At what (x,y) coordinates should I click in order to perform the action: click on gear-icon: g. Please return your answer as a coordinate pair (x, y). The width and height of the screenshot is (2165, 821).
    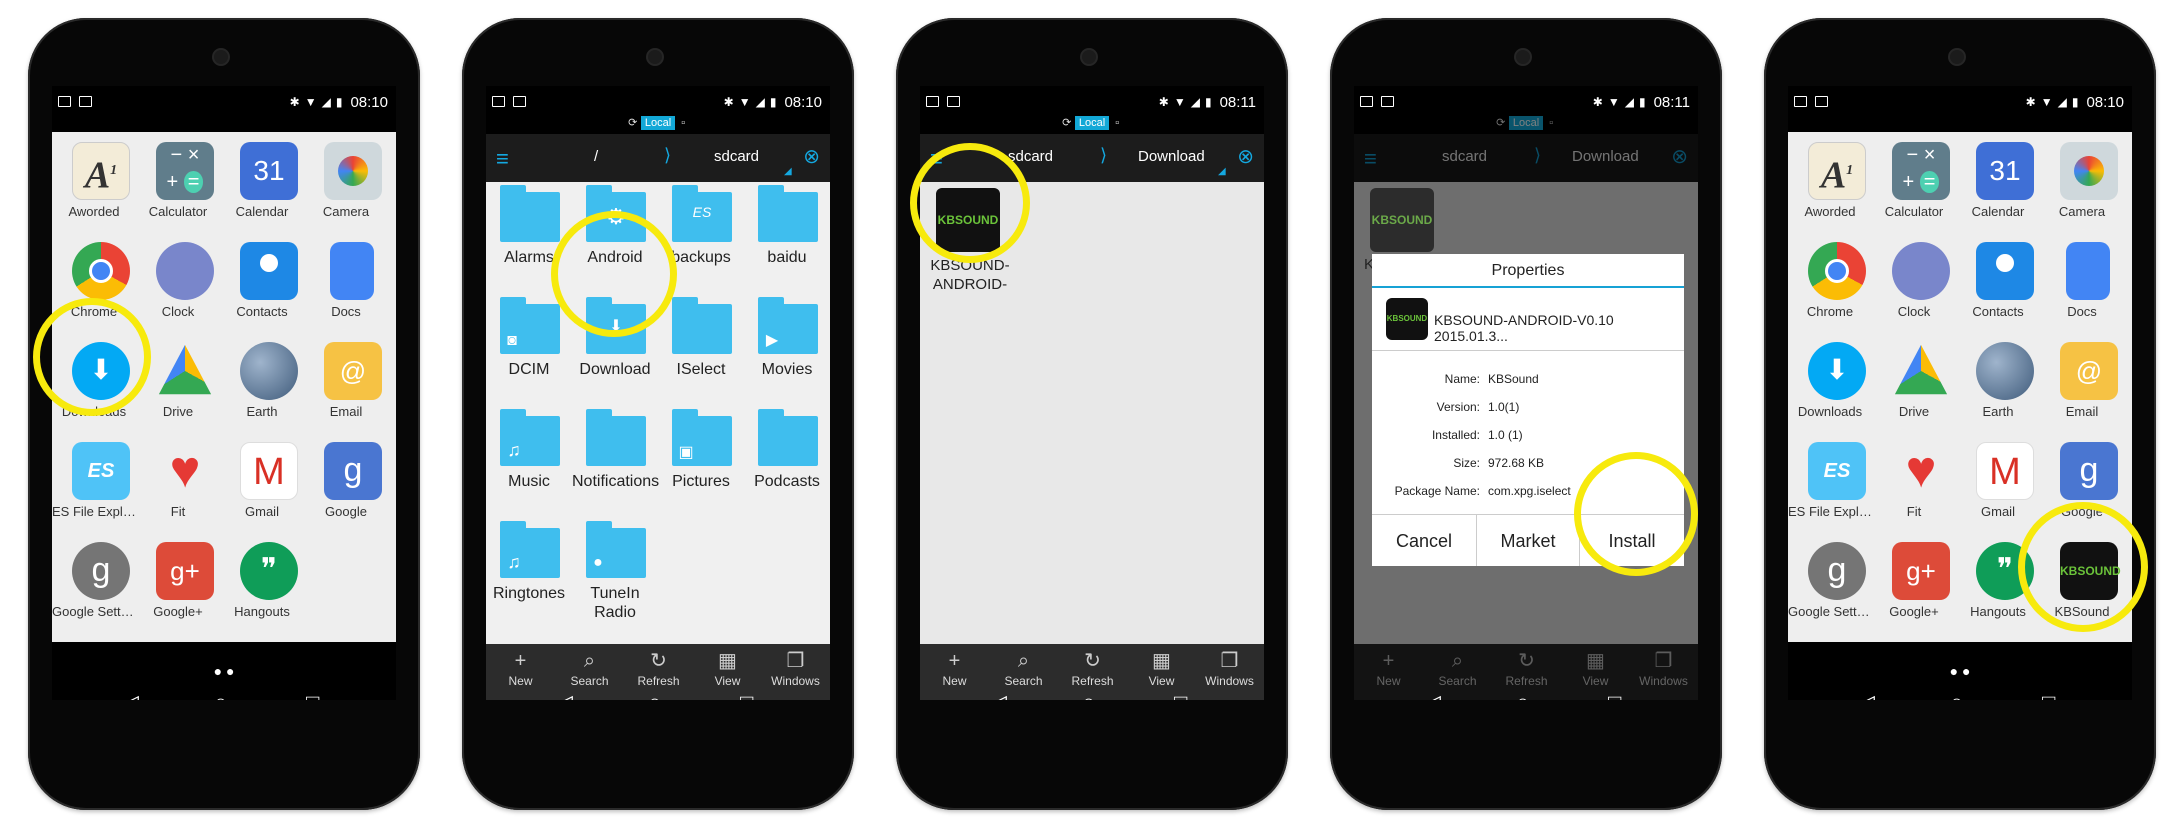
    Looking at the image, I should click on (101, 571).